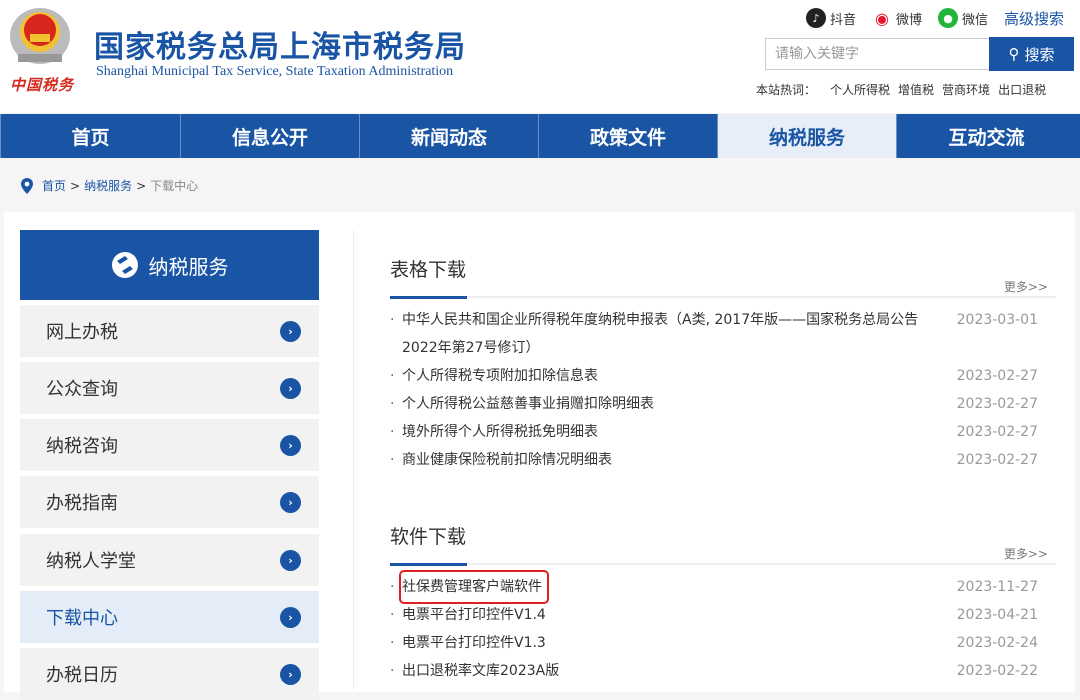  I want to click on emblem-caption: 中国税务, so click(42, 85).